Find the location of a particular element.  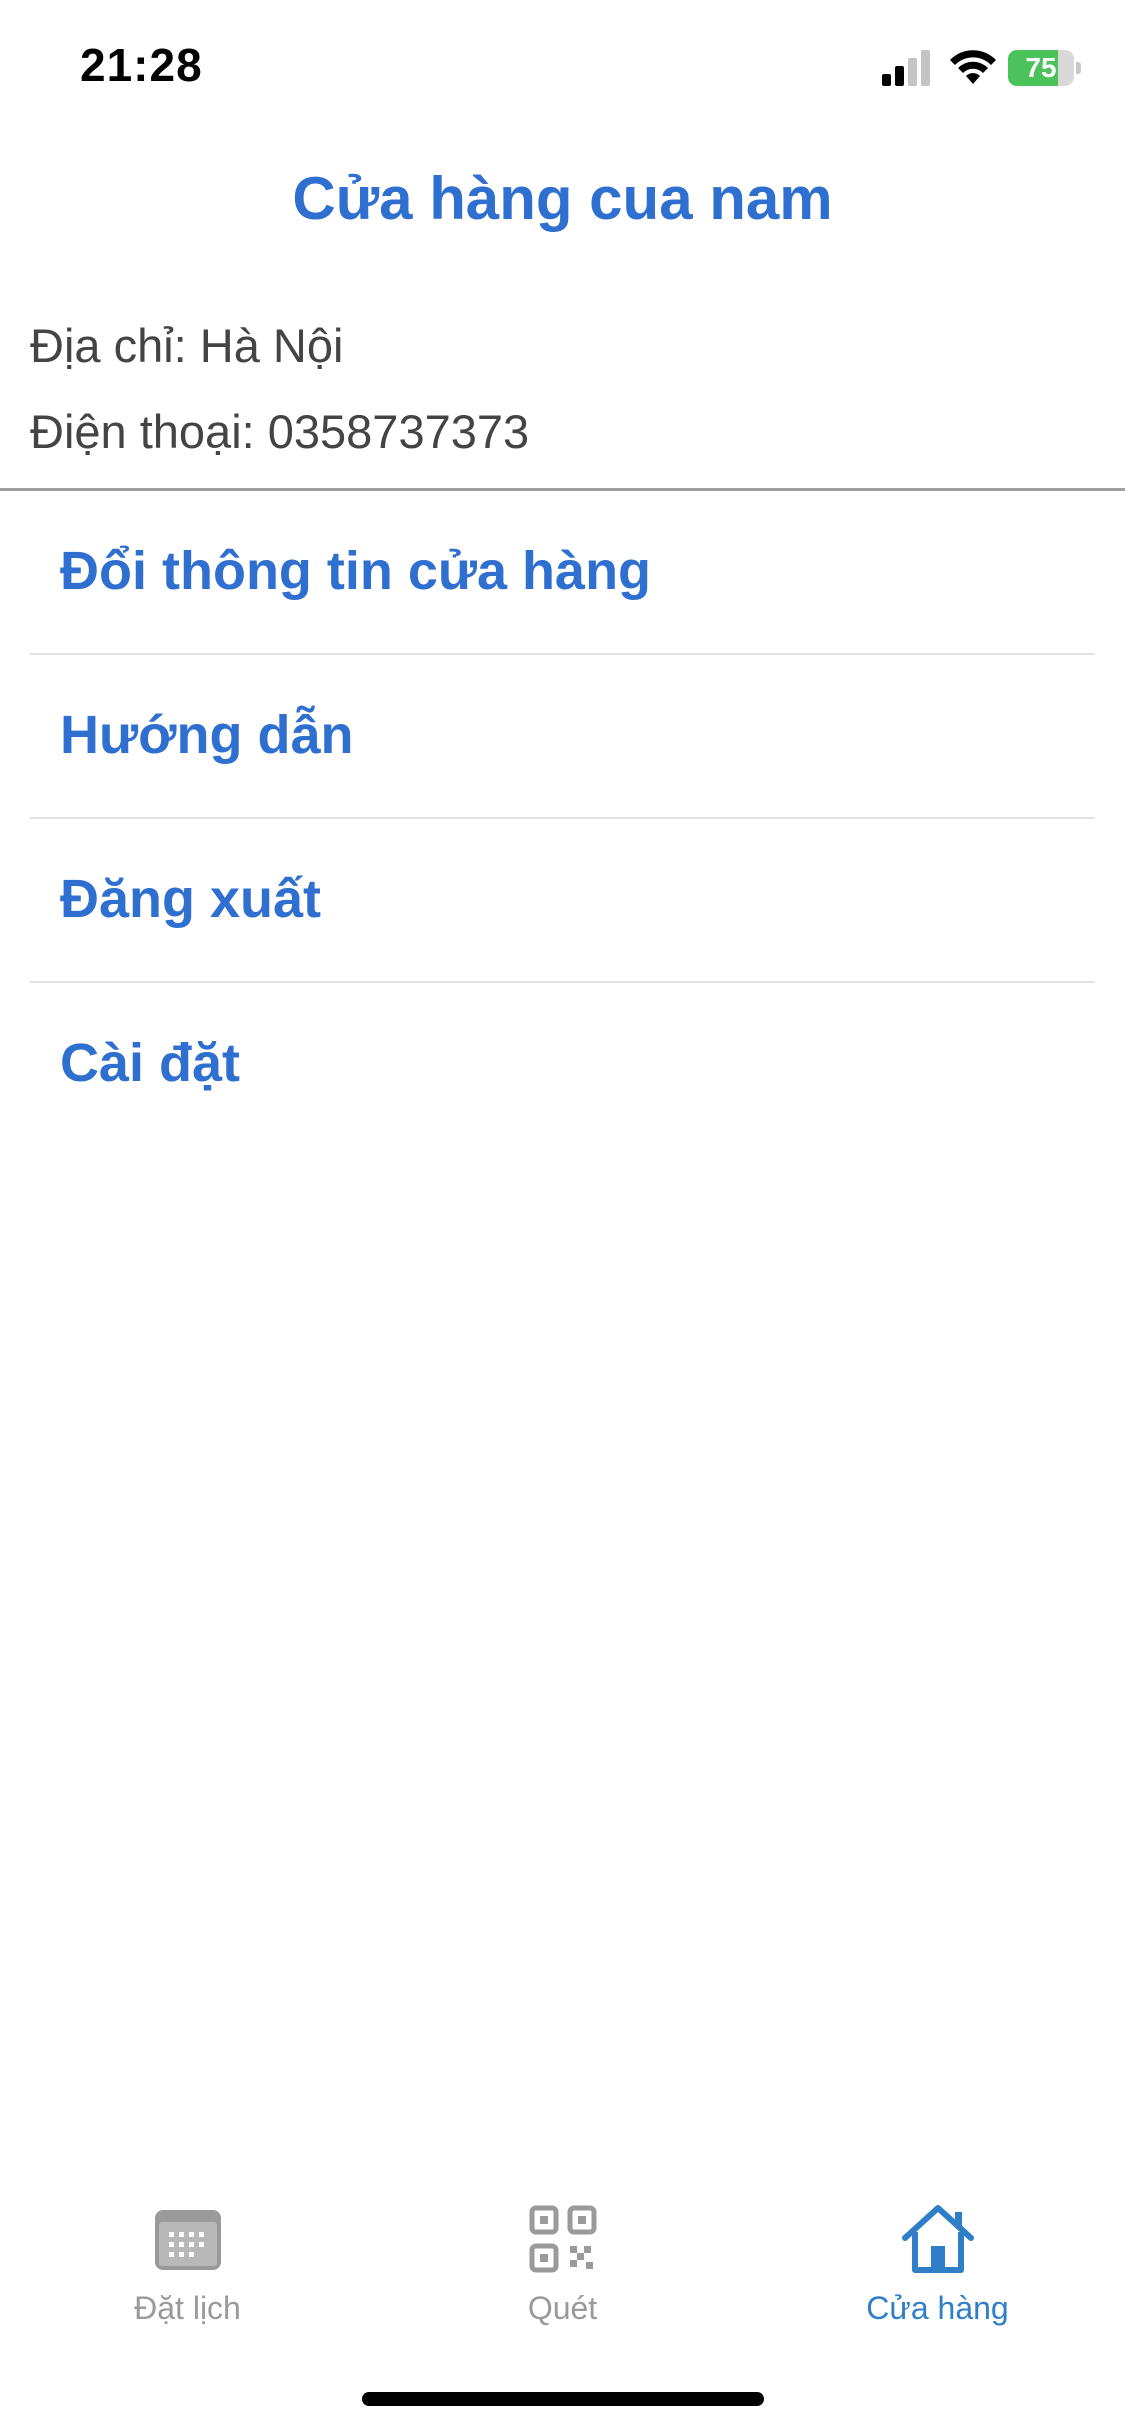

tab-booking: Đặt lịch is located at coordinates (187, 2270).